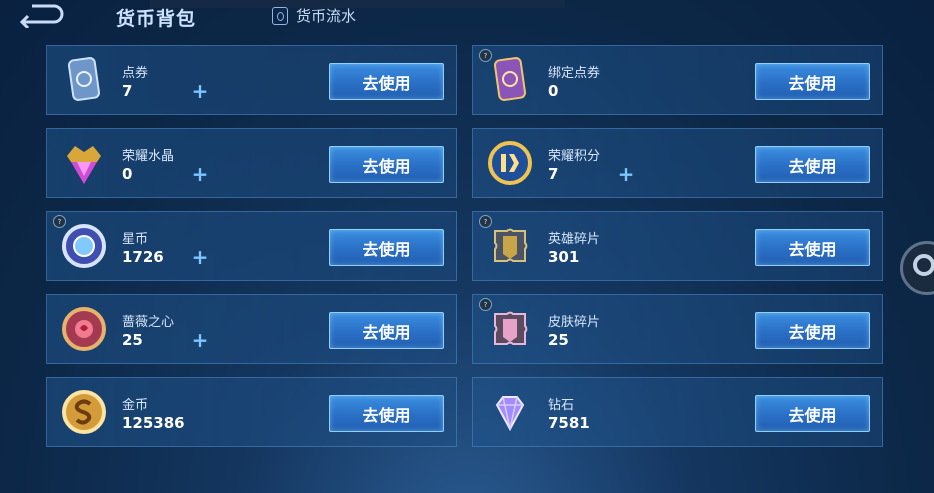 This screenshot has height=493, width=934. I want to click on rose-heart-icon, so click(84, 329).